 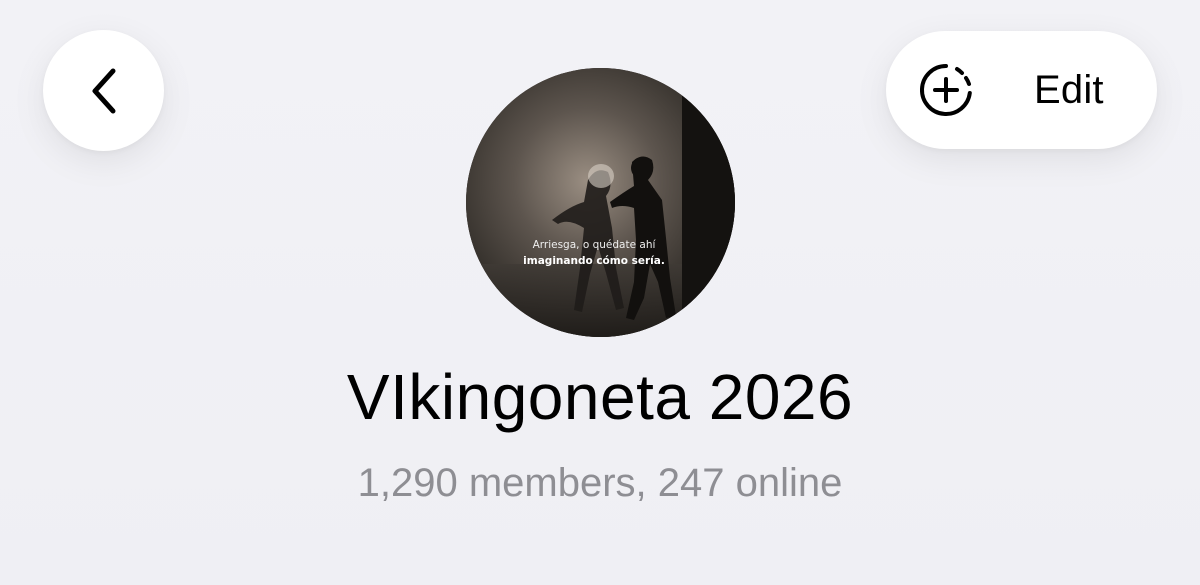 I want to click on group-member-count: 1,290 members, 247 online, so click(x=600, y=483).